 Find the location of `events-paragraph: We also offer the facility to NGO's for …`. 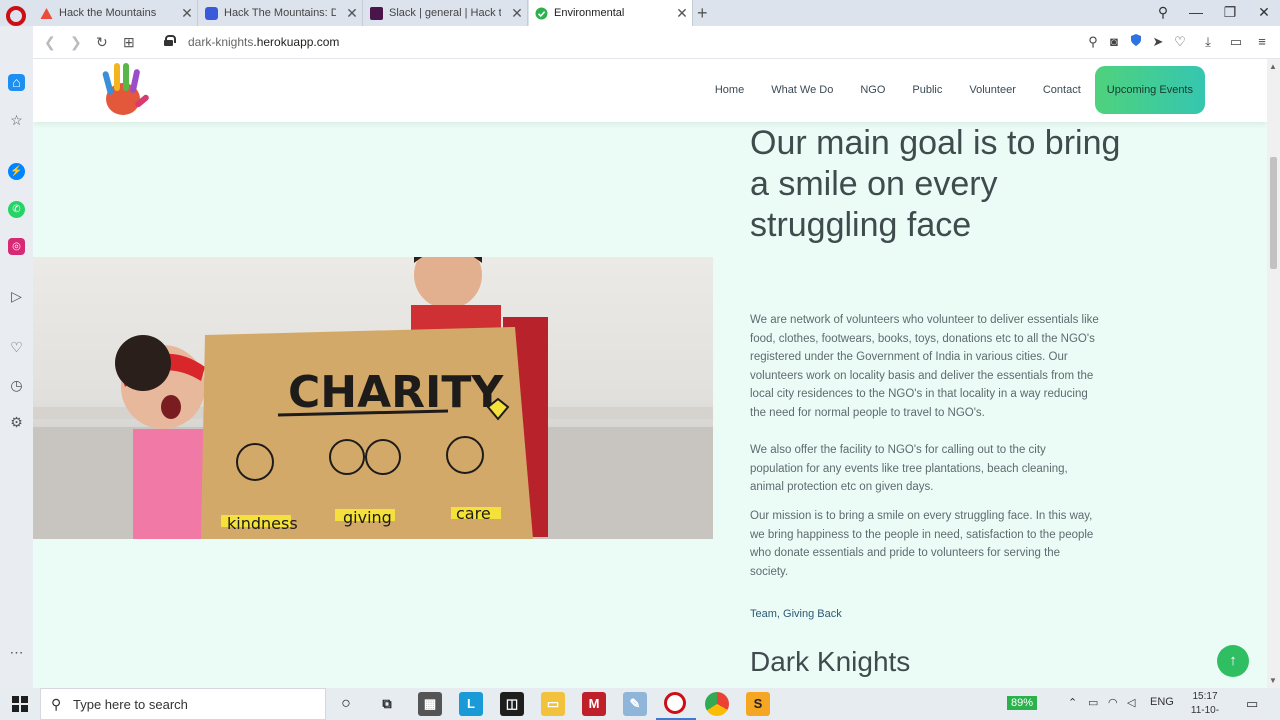

events-paragraph: We also offer the facility to NGO's for … is located at coordinates (909, 469).